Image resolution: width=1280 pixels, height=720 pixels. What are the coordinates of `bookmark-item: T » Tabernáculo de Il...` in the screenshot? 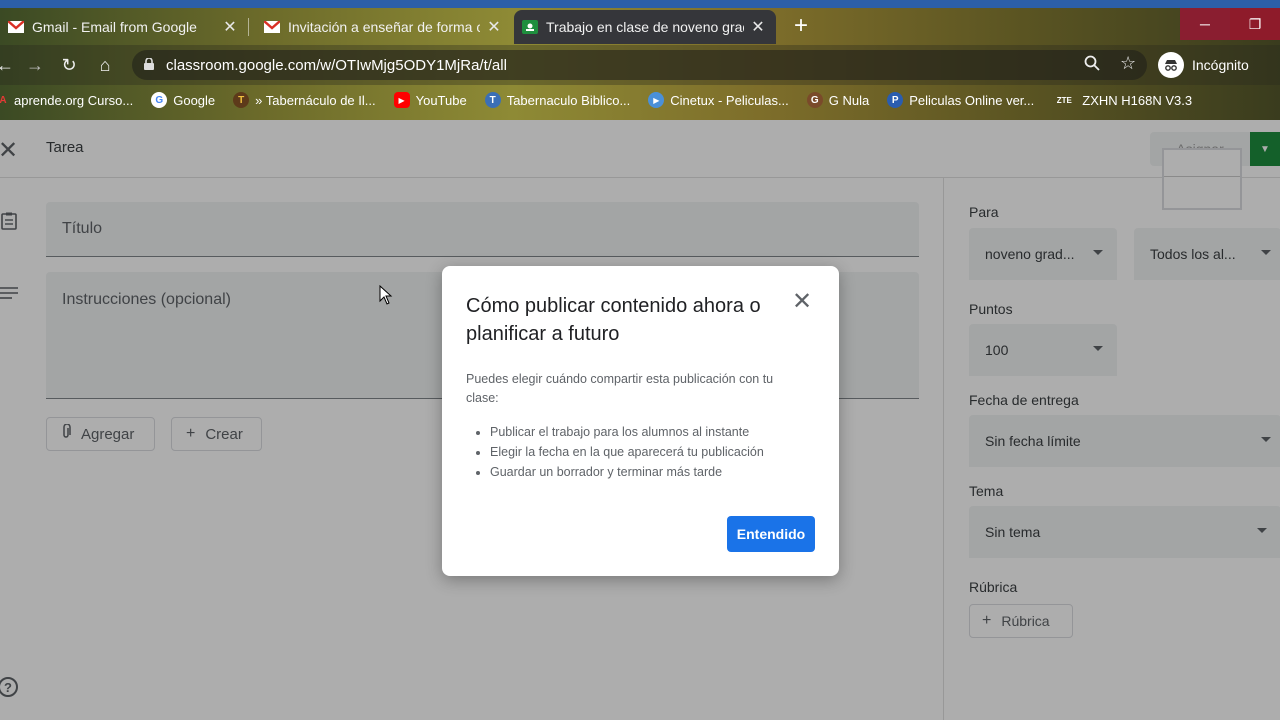 It's located at (304, 100).